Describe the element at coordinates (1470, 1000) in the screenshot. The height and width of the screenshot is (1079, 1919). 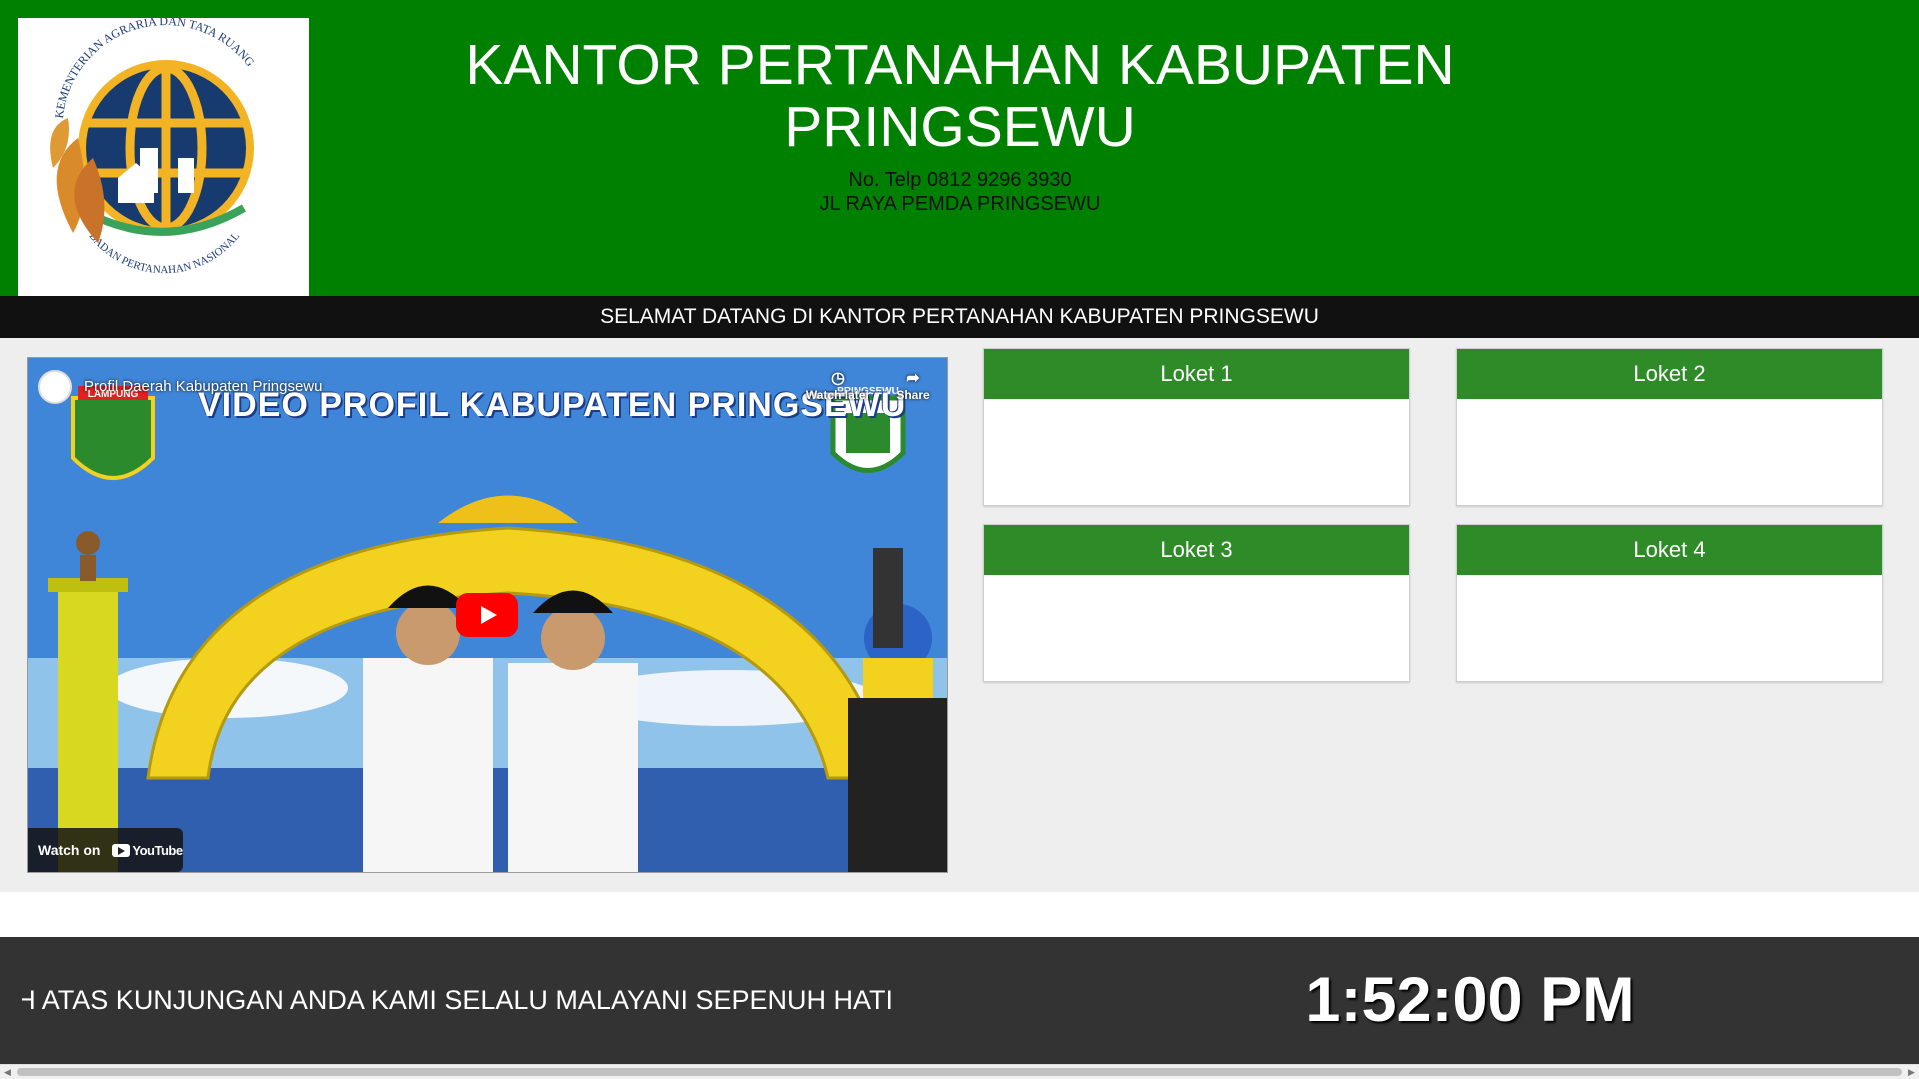
I see `clock: 1:52:00 PM` at that location.